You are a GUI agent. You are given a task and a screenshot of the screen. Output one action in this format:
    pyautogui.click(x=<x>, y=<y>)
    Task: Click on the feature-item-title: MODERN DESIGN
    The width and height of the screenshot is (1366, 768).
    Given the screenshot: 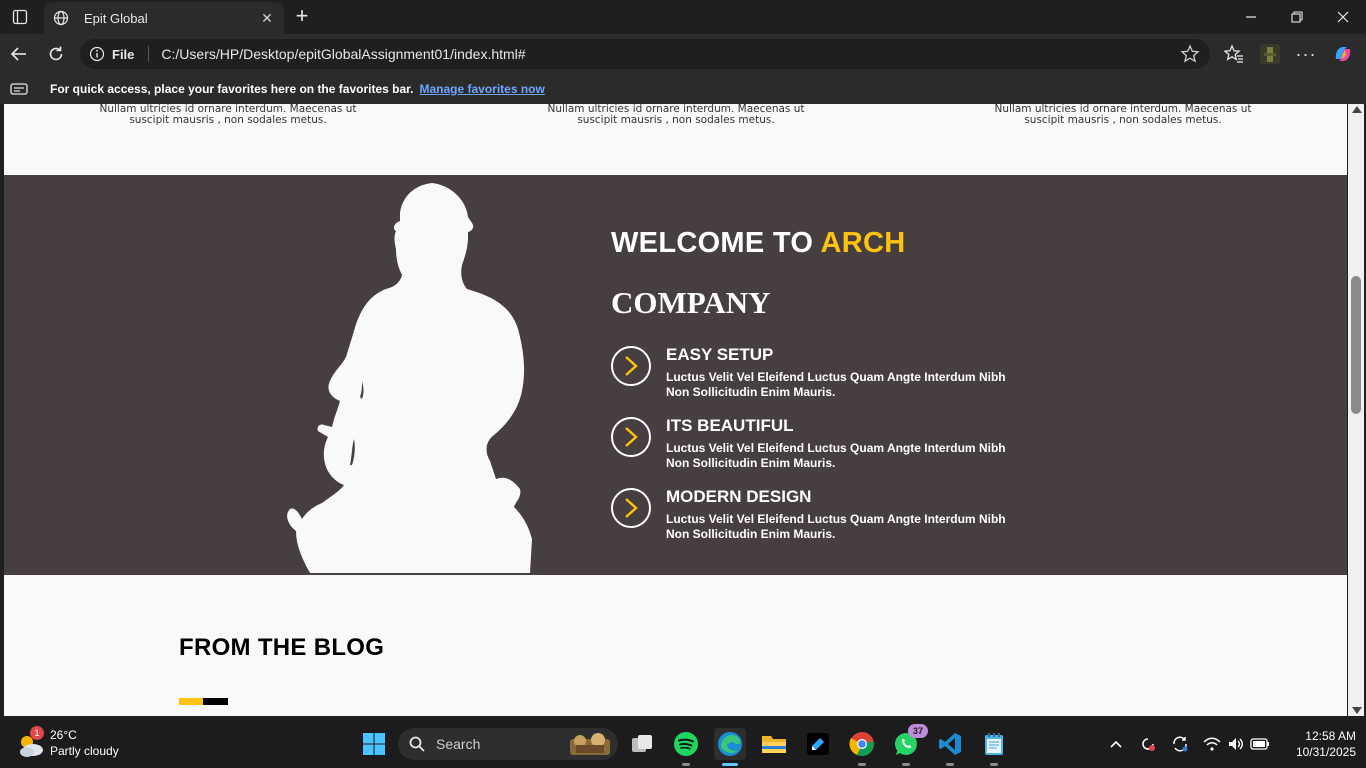 What is the action you would take?
    pyautogui.click(x=739, y=496)
    